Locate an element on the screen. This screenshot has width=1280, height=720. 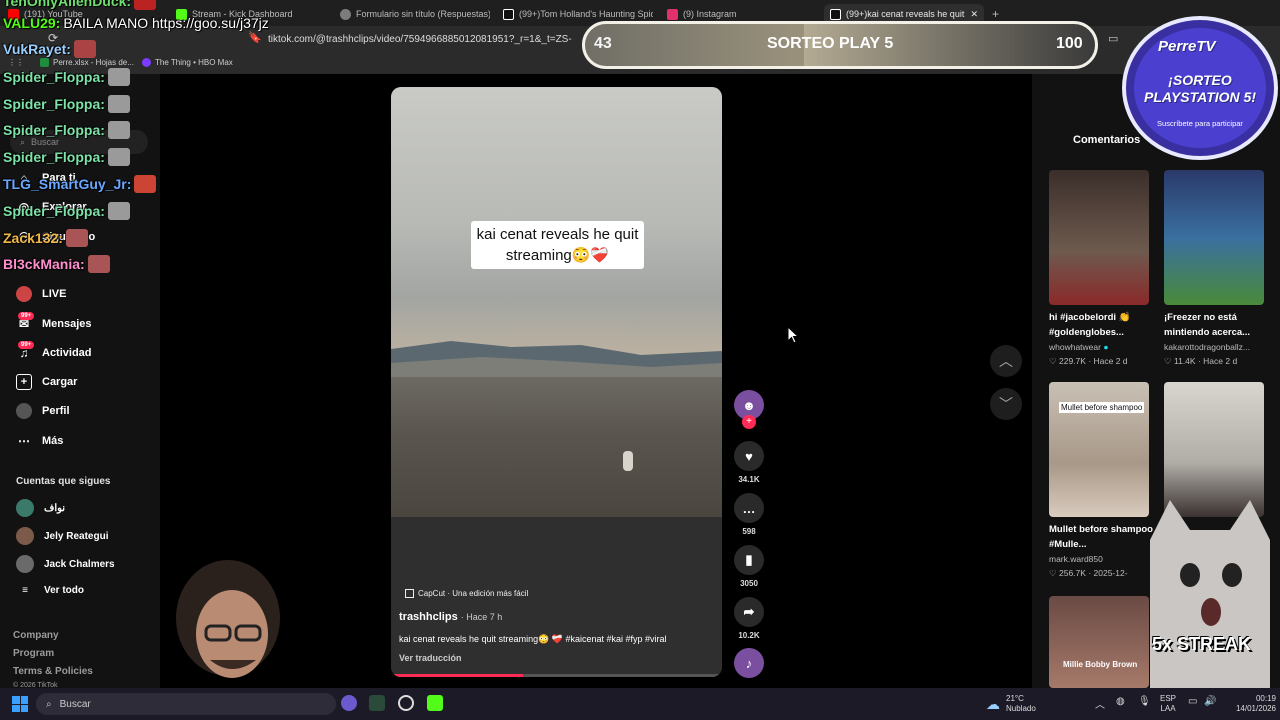
nav-live: LIVE is located at coordinates (41, 294).